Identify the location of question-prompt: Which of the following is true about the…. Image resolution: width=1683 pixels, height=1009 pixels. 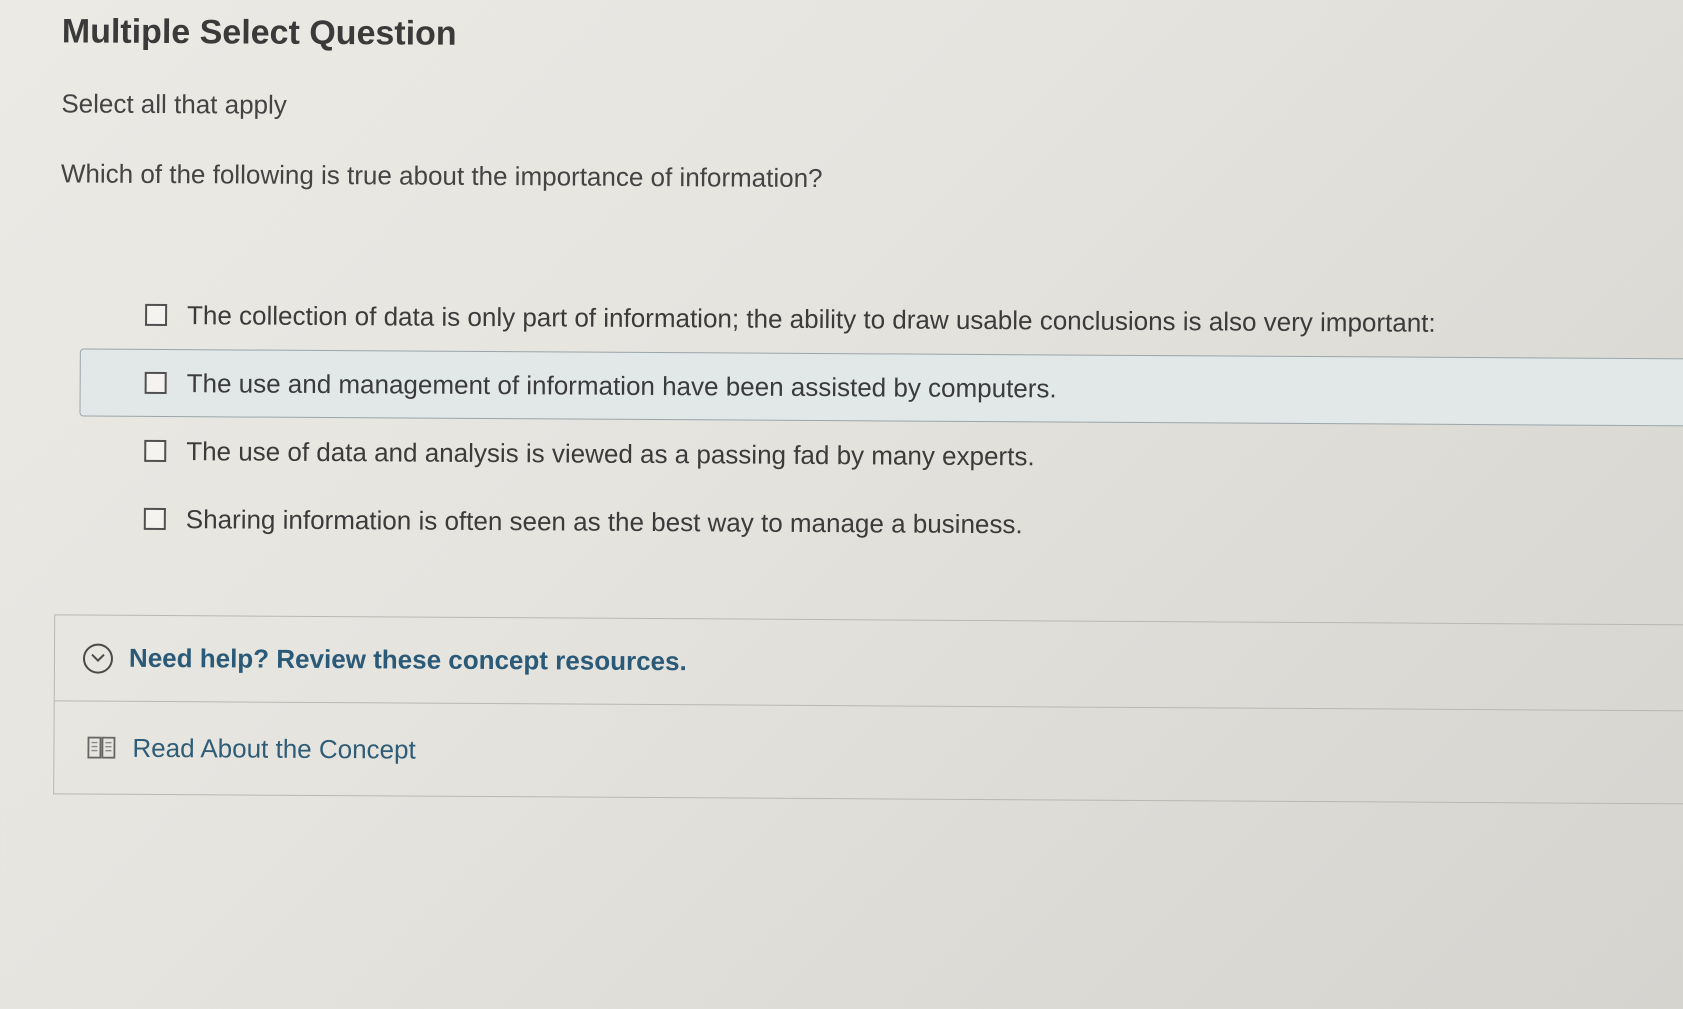
(441, 176).